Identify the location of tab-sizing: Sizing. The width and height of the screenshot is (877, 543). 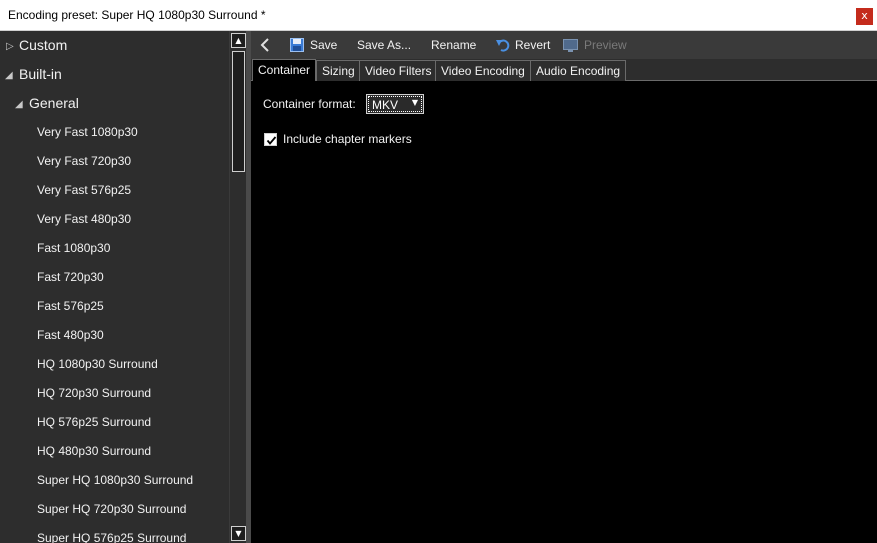
(338, 70).